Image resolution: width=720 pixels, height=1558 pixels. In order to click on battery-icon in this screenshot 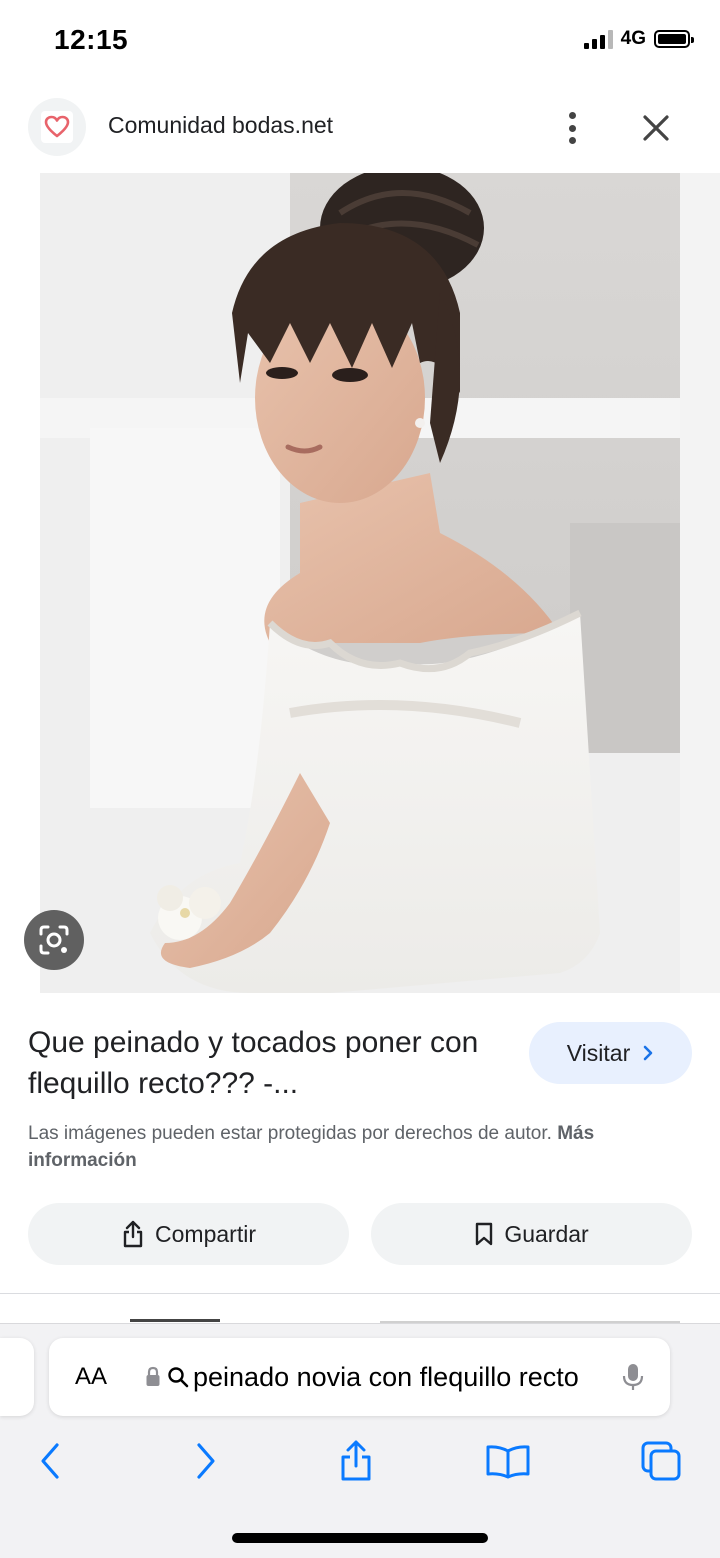, I will do `click(674, 39)`.